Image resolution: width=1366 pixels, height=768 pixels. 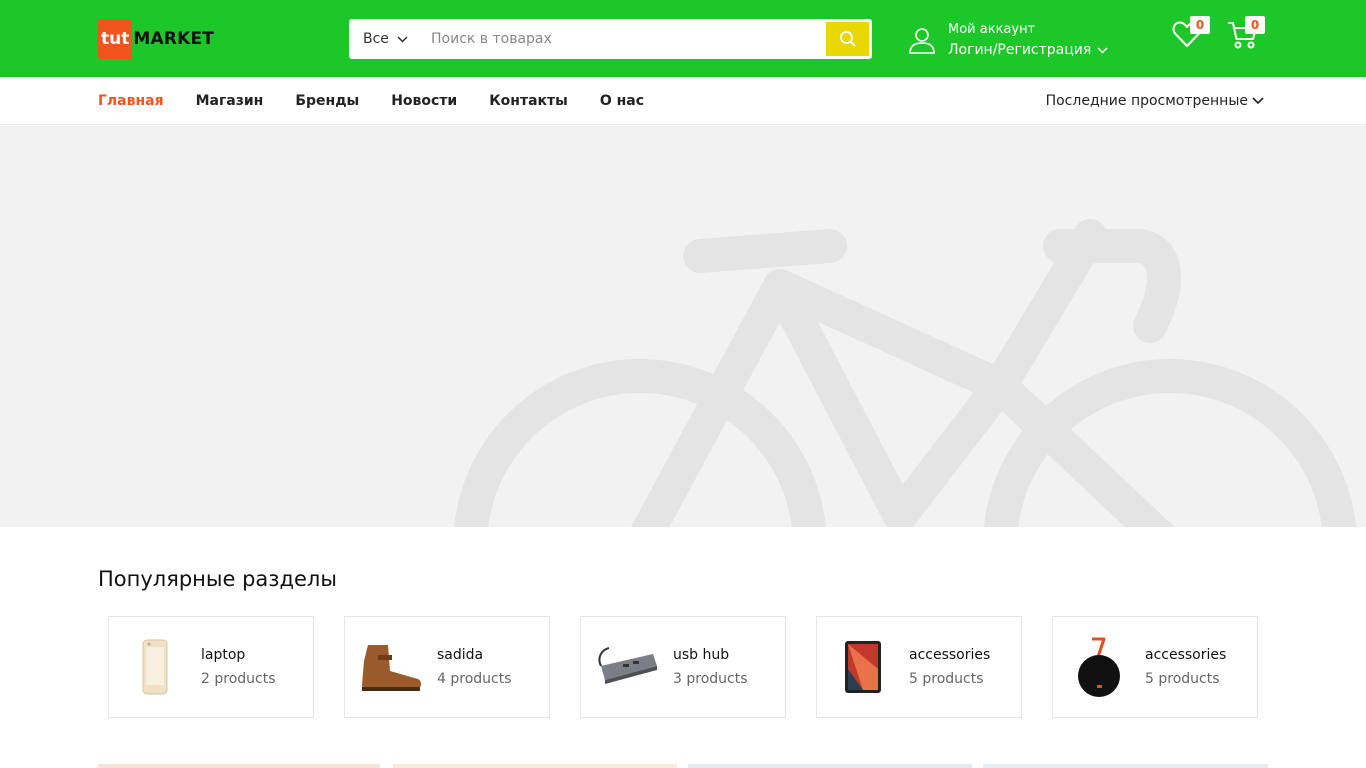 What do you see at coordinates (424, 101) in the screenshot?
I see `nav-item-news: Новости` at bounding box center [424, 101].